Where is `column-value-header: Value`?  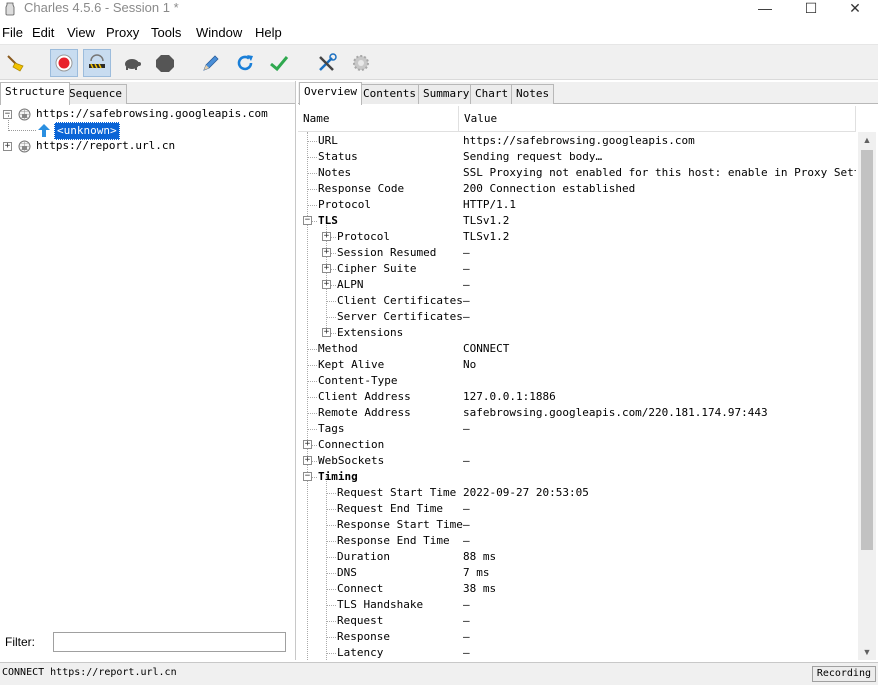 column-value-header: Value is located at coordinates (657, 119).